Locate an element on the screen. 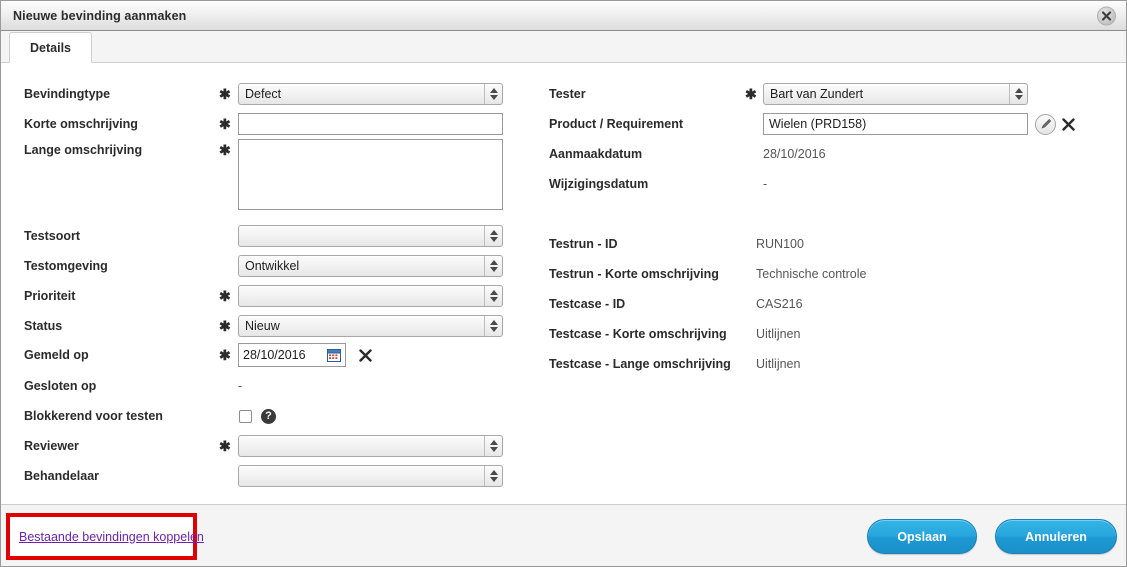  bestaande-bevindingen-koppelen-link: Bestaande bevindingen koppelen is located at coordinates (111, 537).